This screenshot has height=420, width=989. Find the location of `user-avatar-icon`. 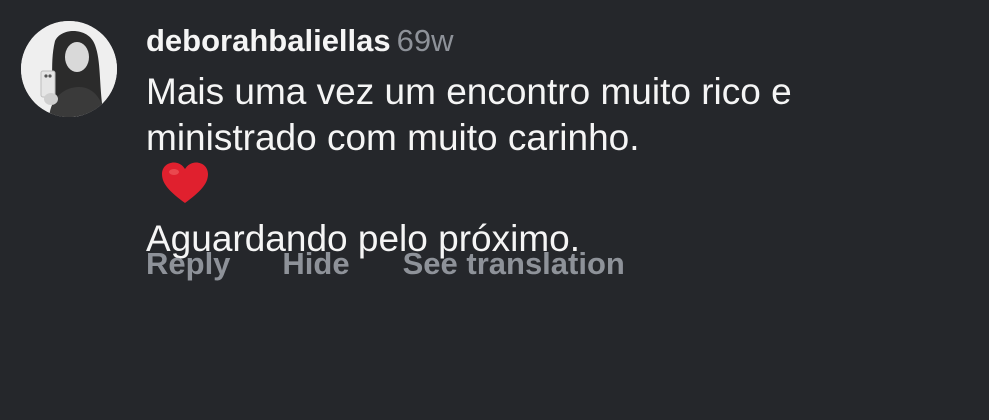

user-avatar-icon is located at coordinates (69, 69).